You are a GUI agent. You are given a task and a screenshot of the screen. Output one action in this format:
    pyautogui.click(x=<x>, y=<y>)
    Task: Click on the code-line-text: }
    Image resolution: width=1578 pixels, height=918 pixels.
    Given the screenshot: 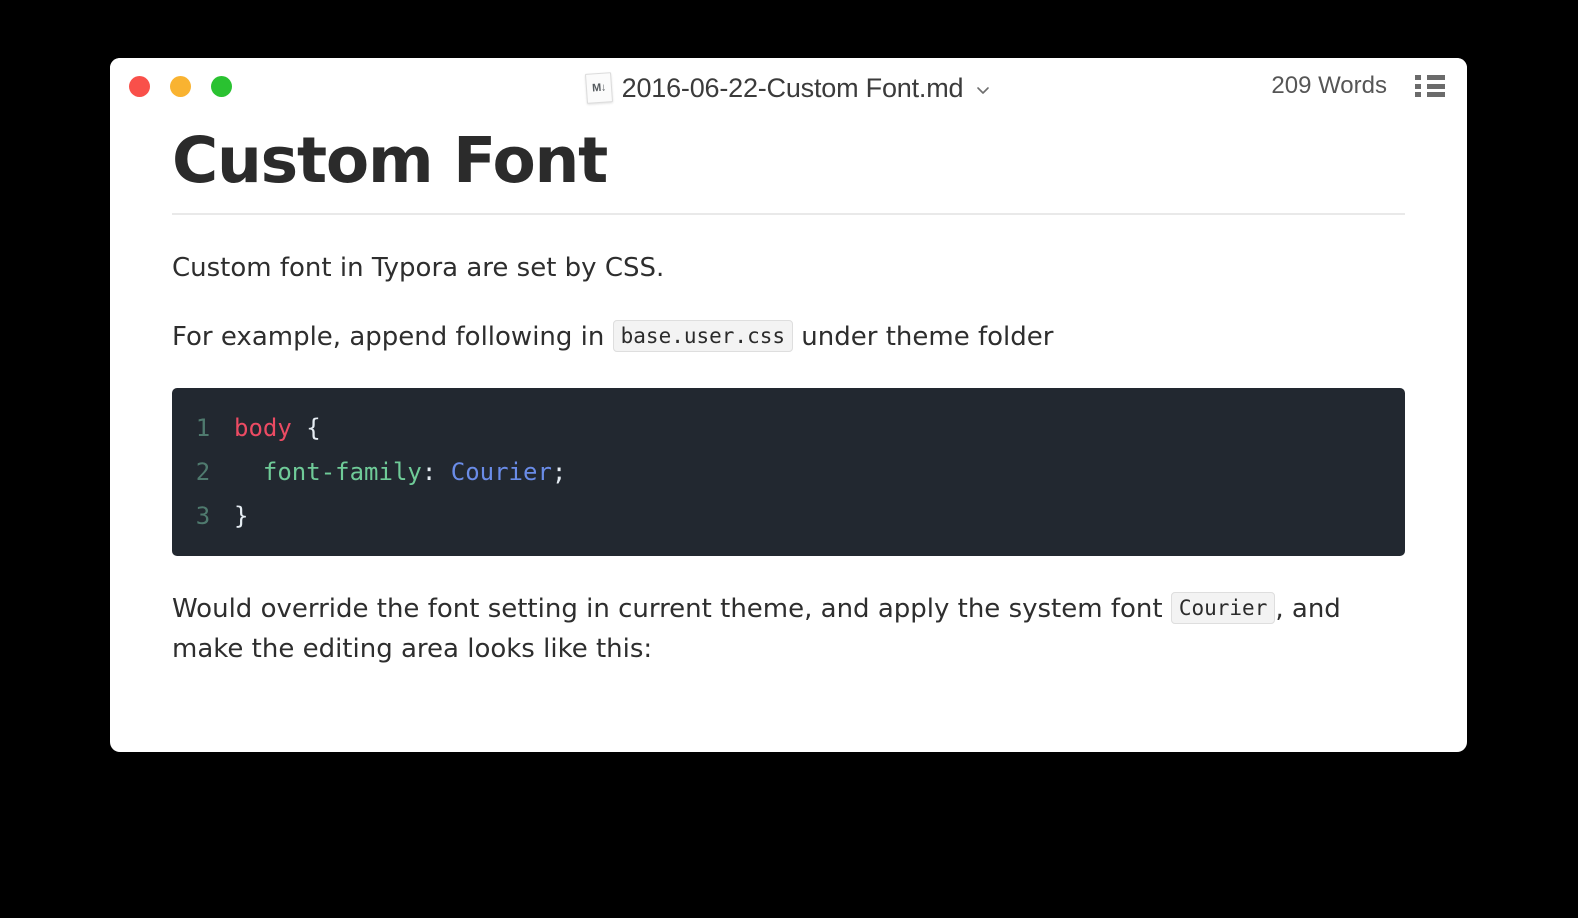 What is the action you would take?
    pyautogui.click(x=241, y=516)
    